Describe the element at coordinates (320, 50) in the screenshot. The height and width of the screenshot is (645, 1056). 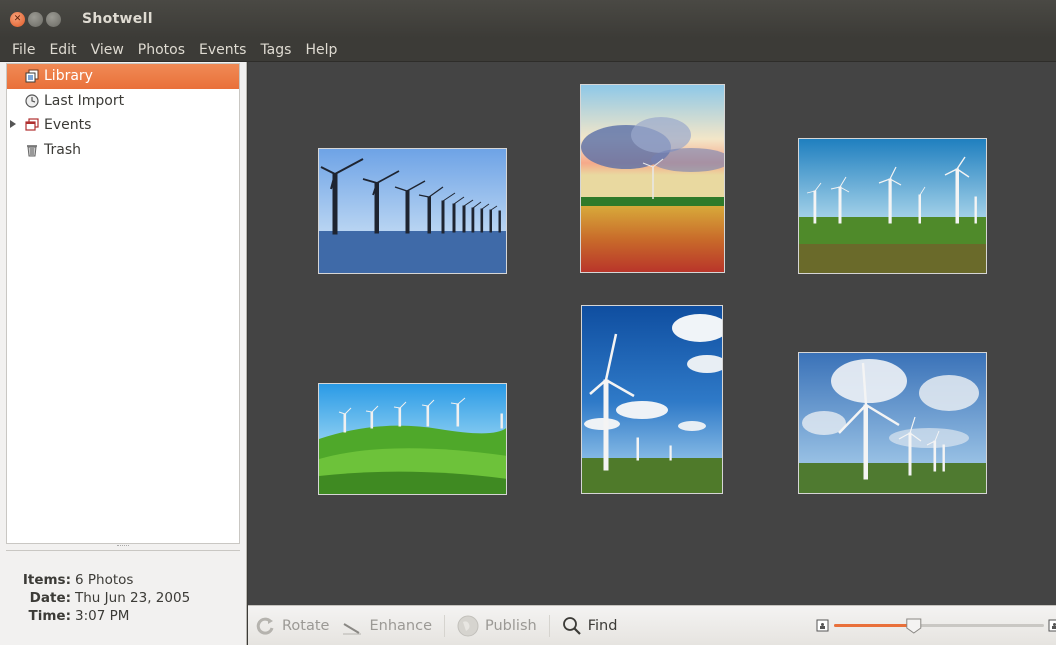
I see `menu-help: Help` at that location.